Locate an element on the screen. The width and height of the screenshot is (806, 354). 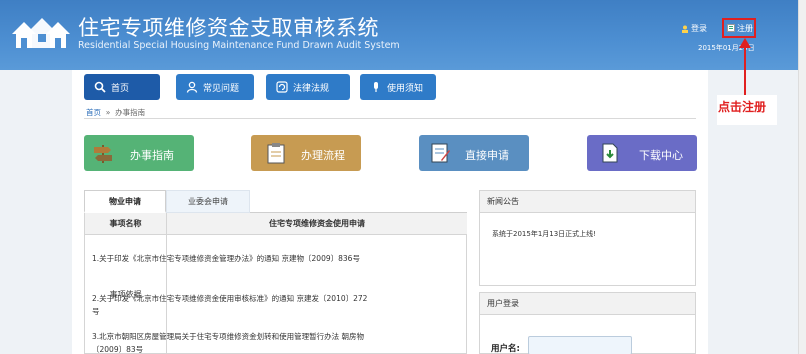
username-label: 用户名: is located at coordinates (505, 349).